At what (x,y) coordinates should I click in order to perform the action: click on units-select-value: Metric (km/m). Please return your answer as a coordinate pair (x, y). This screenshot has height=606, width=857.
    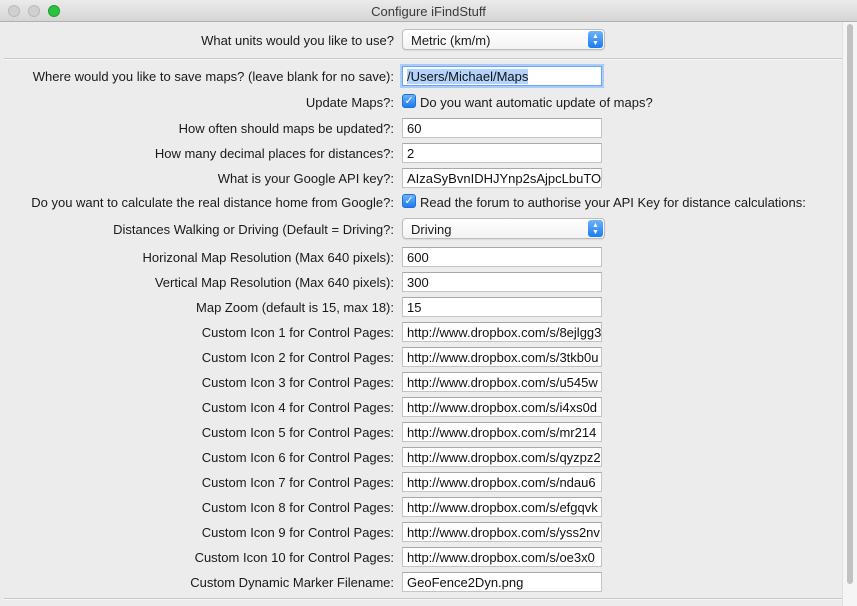
    Looking at the image, I should click on (451, 40).